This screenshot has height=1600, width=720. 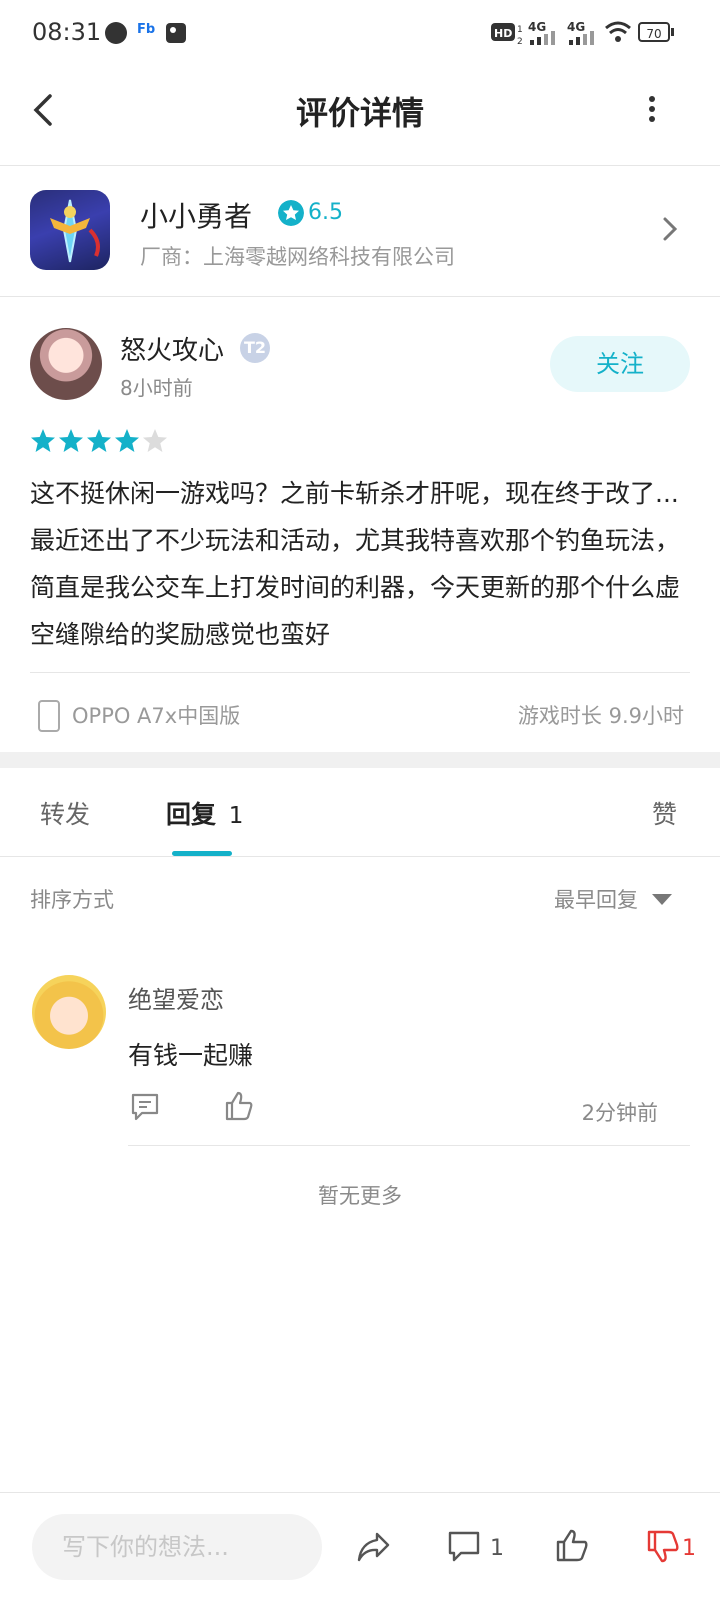 What do you see at coordinates (145, 1107) in the screenshot?
I see `reply-comment-icon` at bounding box center [145, 1107].